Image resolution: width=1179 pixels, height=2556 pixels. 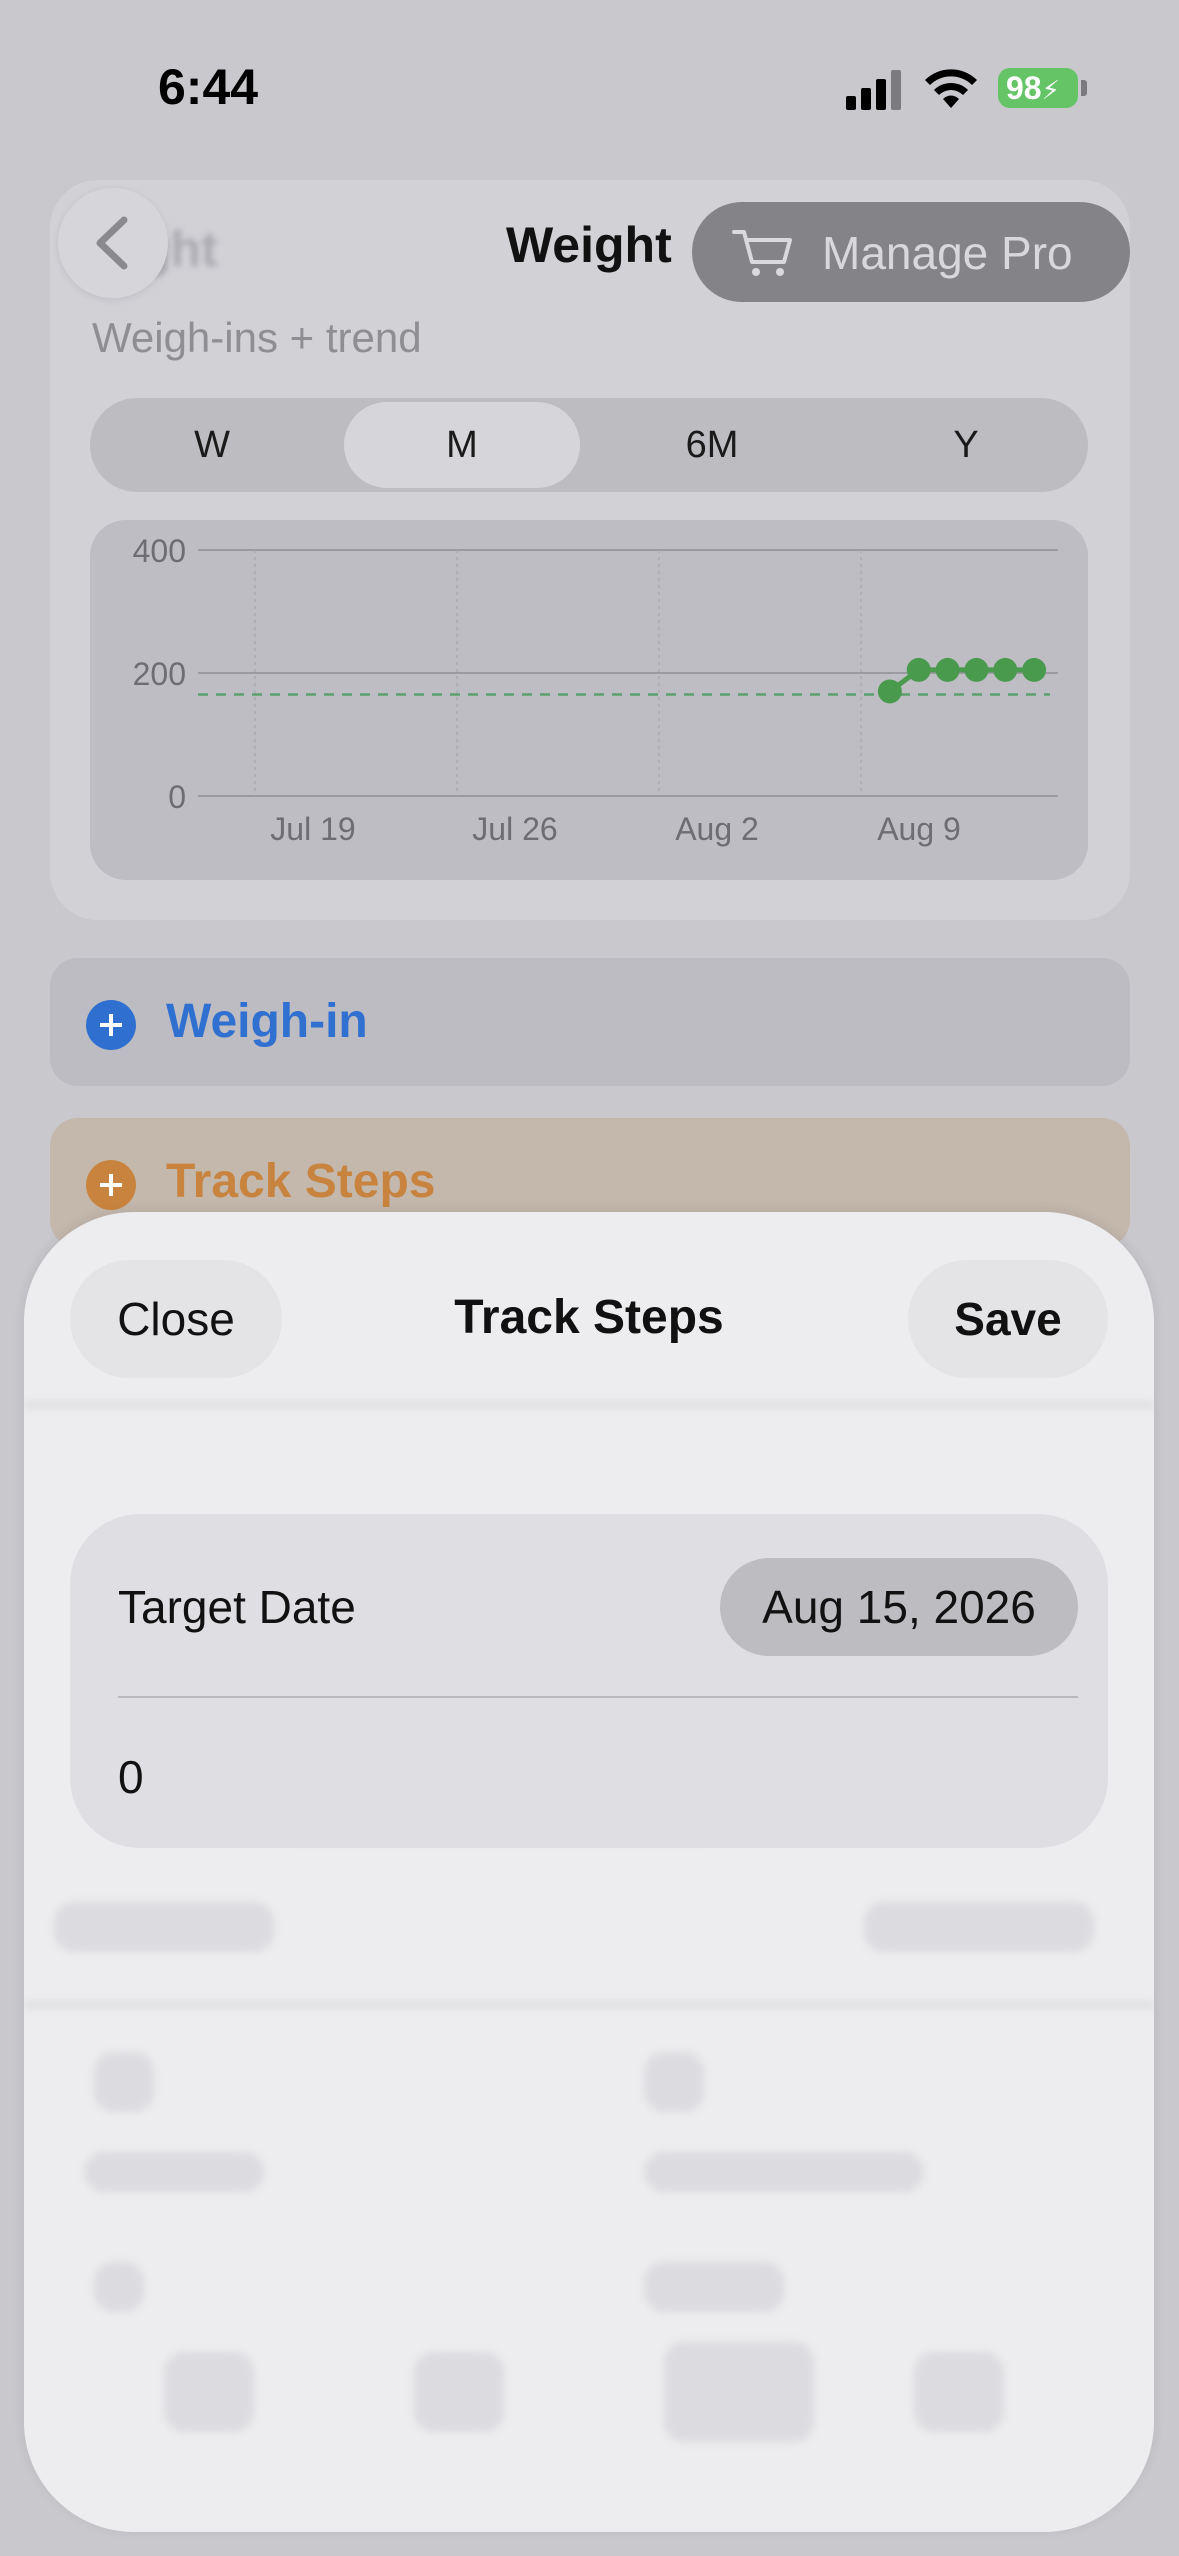 I want to click on segment-week: W, so click(x=212, y=445).